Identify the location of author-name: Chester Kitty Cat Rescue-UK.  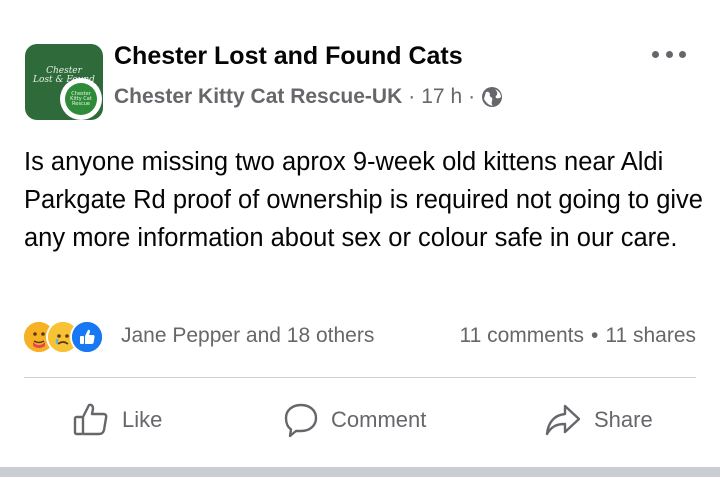
(258, 97).